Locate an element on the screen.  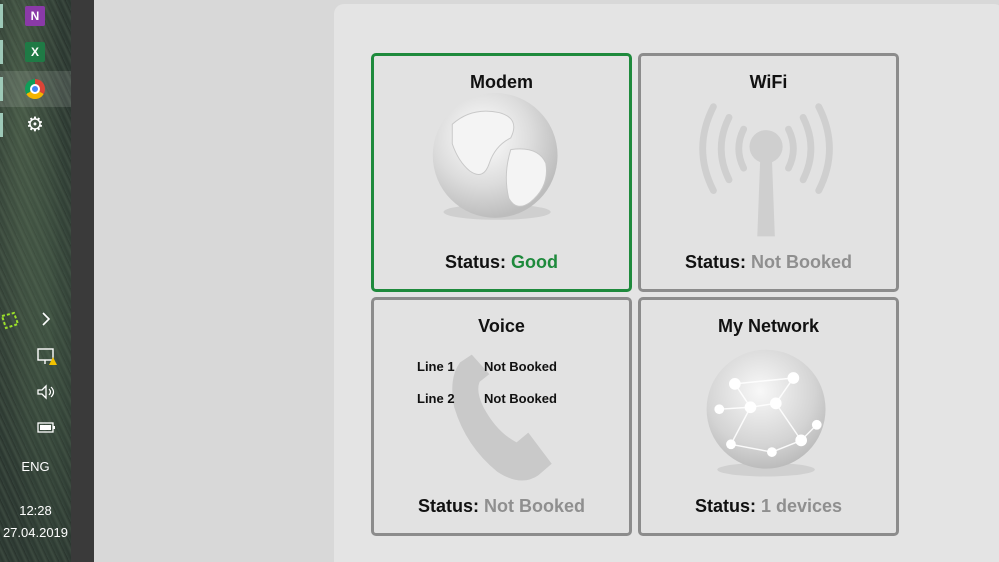
chrome-icon is located at coordinates (35, 89).